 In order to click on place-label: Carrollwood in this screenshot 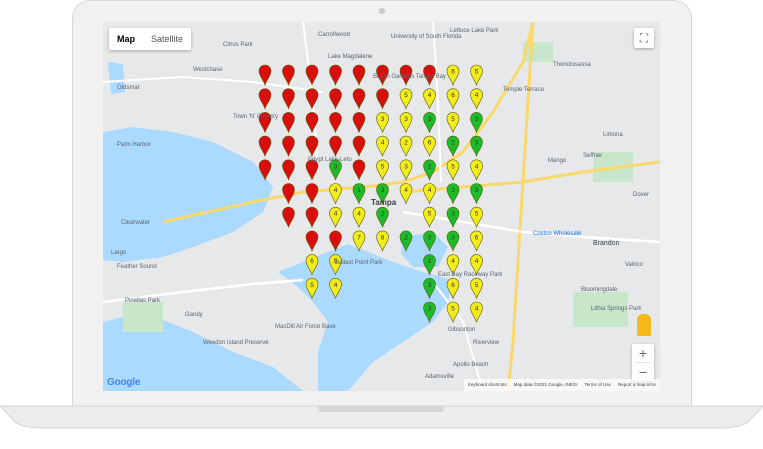, I will do `click(334, 35)`.